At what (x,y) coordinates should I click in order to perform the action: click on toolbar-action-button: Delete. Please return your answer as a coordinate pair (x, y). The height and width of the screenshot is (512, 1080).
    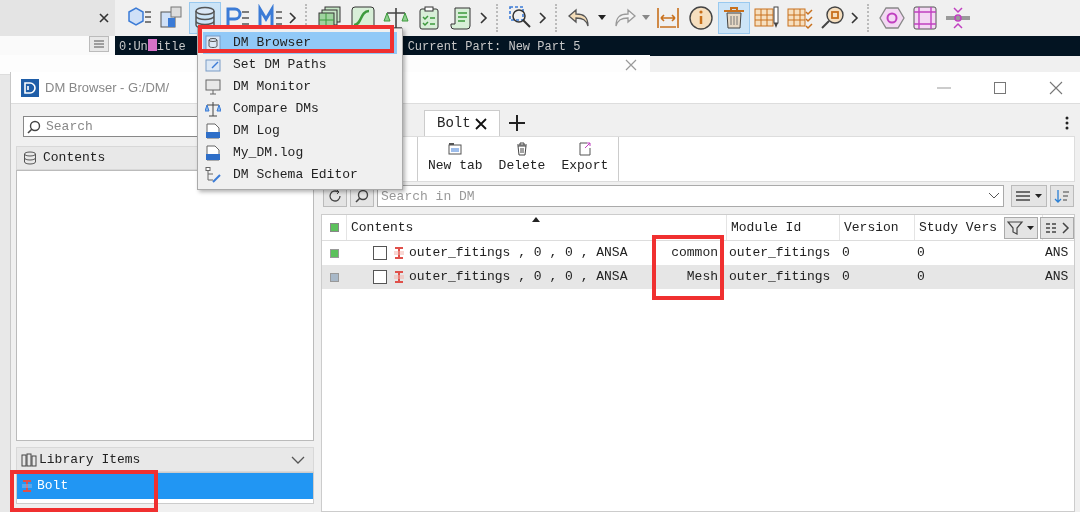
    Looking at the image, I should click on (522, 159).